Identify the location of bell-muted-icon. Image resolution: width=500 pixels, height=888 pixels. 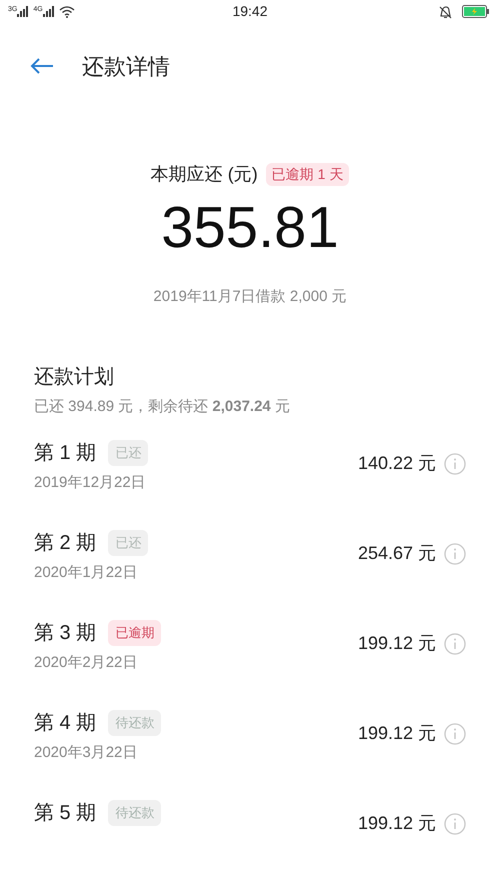
(445, 11).